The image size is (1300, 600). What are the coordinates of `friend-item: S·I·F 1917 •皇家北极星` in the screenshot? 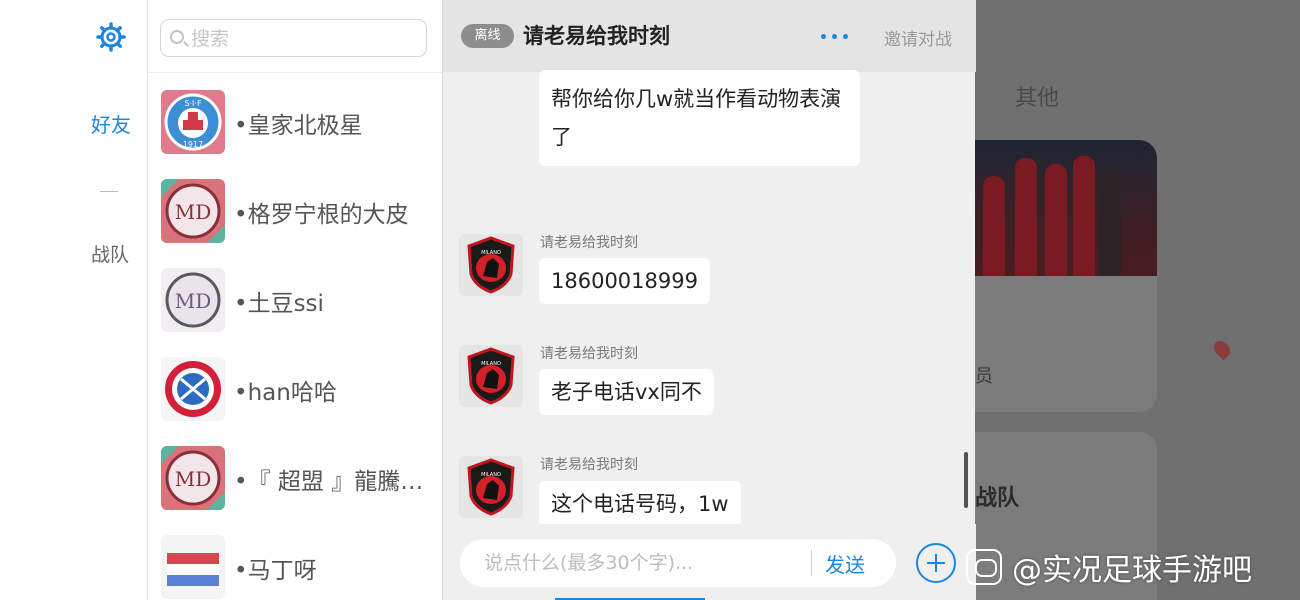 It's located at (295, 118).